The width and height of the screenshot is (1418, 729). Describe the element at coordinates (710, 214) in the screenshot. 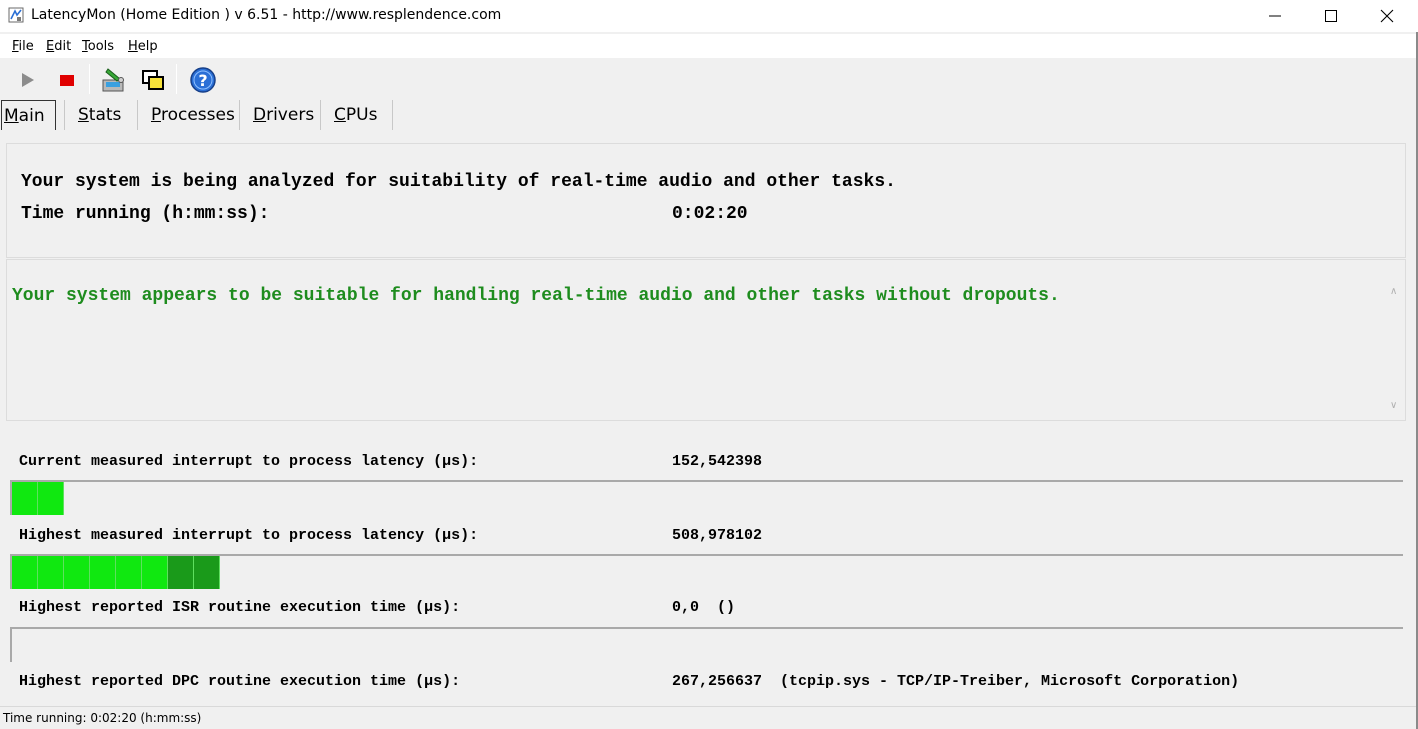

I see `time-running-value: 0:02:20` at that location.